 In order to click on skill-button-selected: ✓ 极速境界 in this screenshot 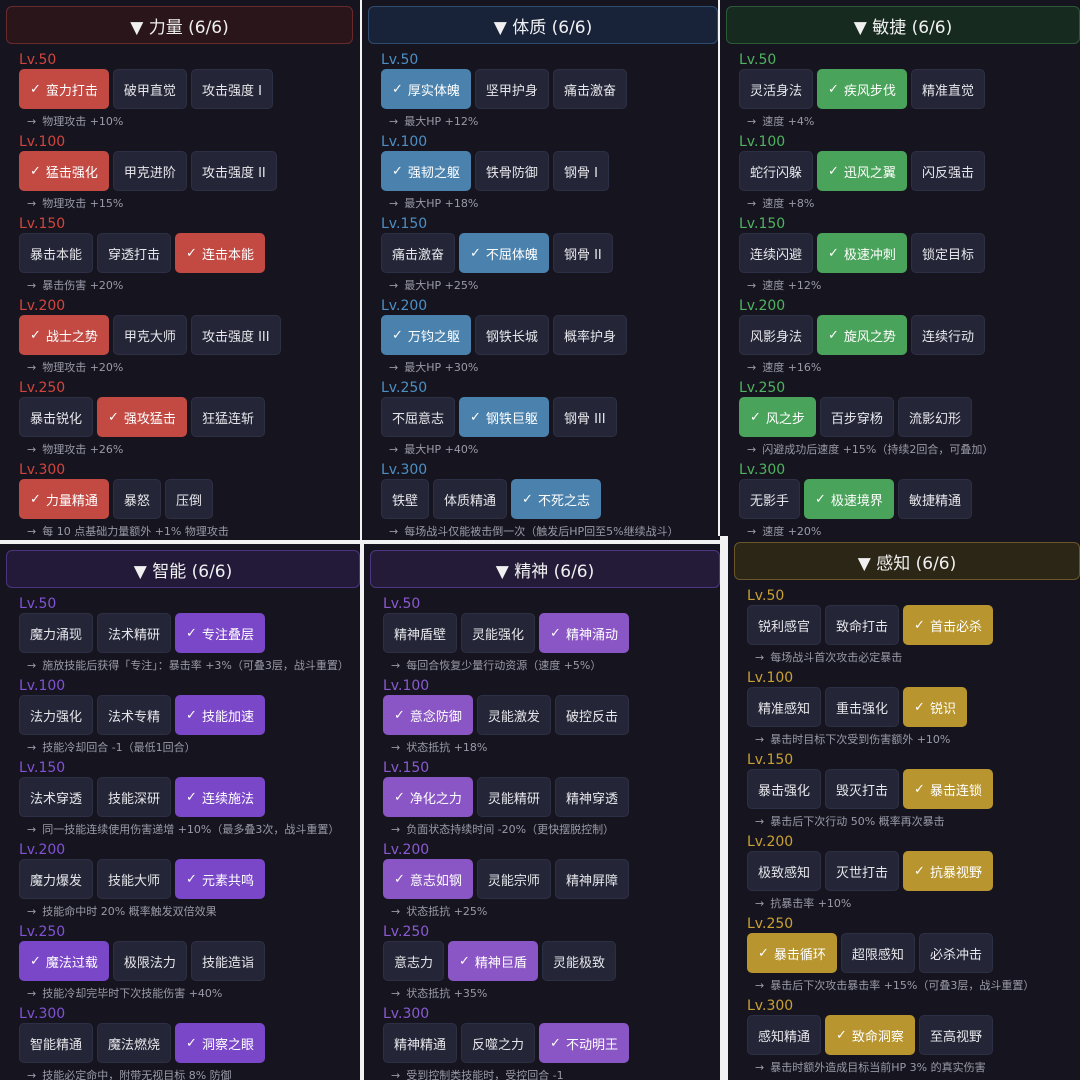, I will do `click(849, 499)`.